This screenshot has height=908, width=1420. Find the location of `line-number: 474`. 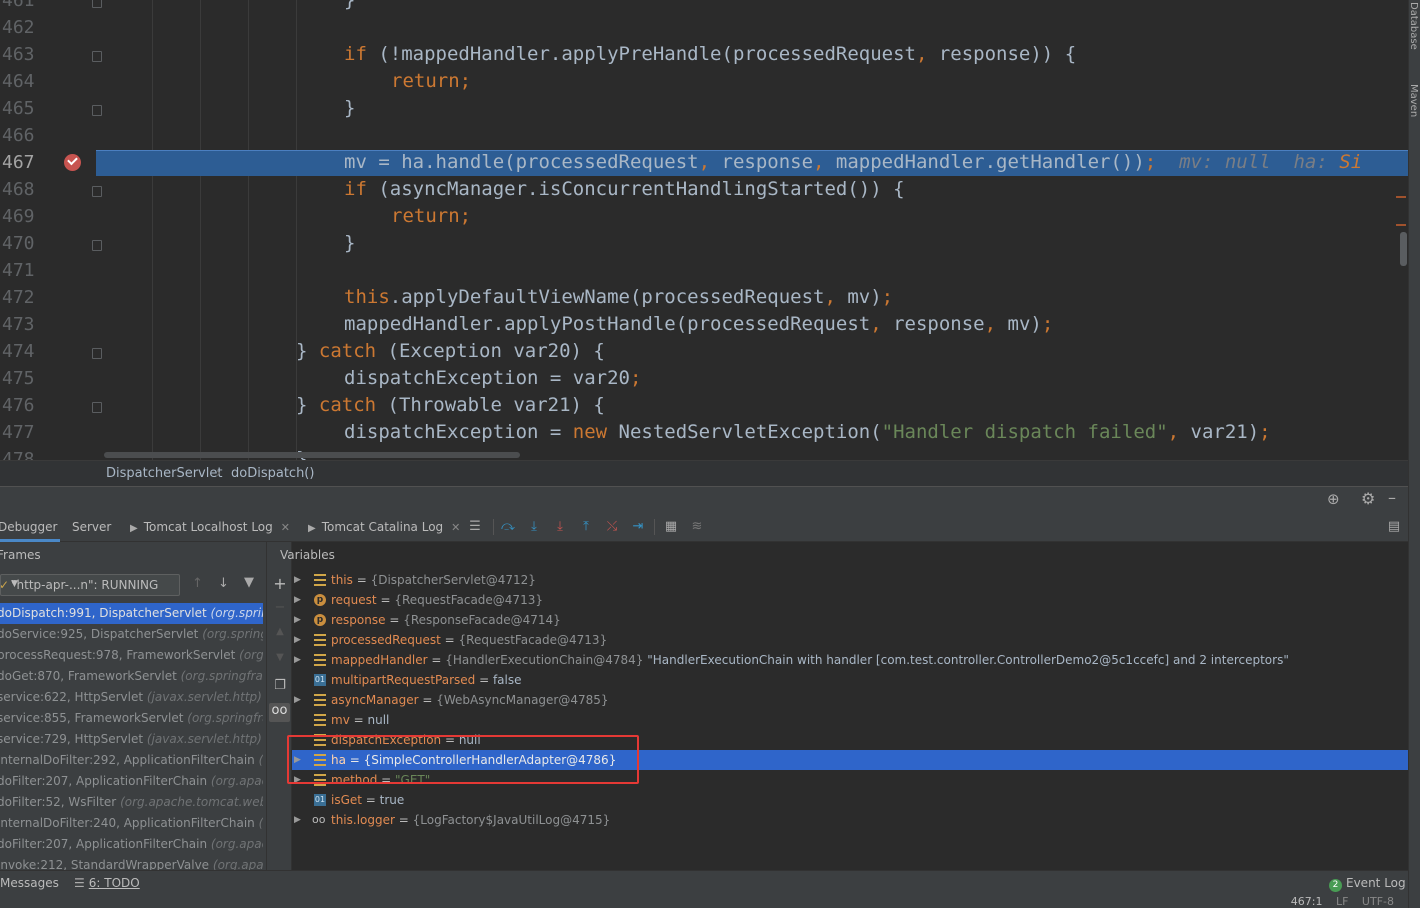

line-number: 474 is located at coordinates (22, 351).